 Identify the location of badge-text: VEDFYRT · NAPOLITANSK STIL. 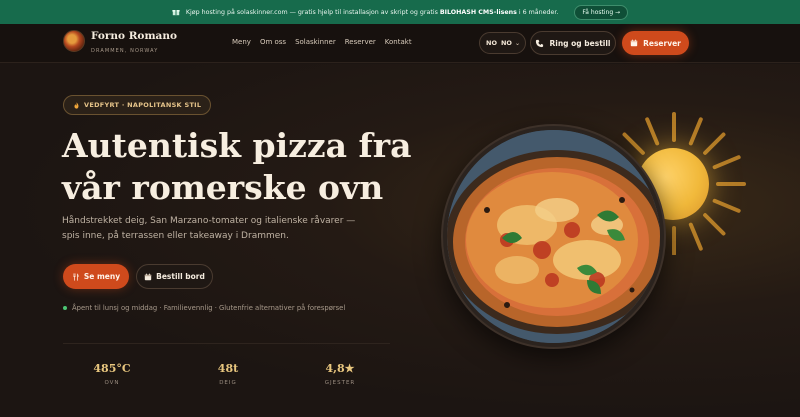
(143, 105).